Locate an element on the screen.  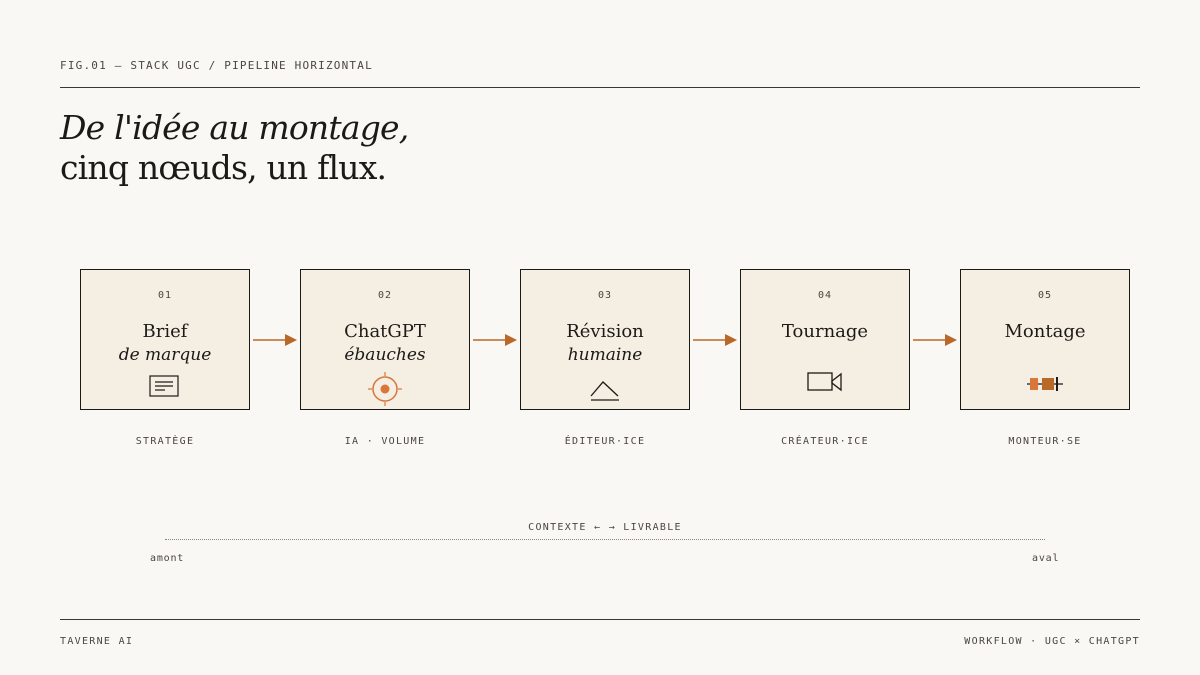
node-title: Brief is located at coordinates (165, 331).